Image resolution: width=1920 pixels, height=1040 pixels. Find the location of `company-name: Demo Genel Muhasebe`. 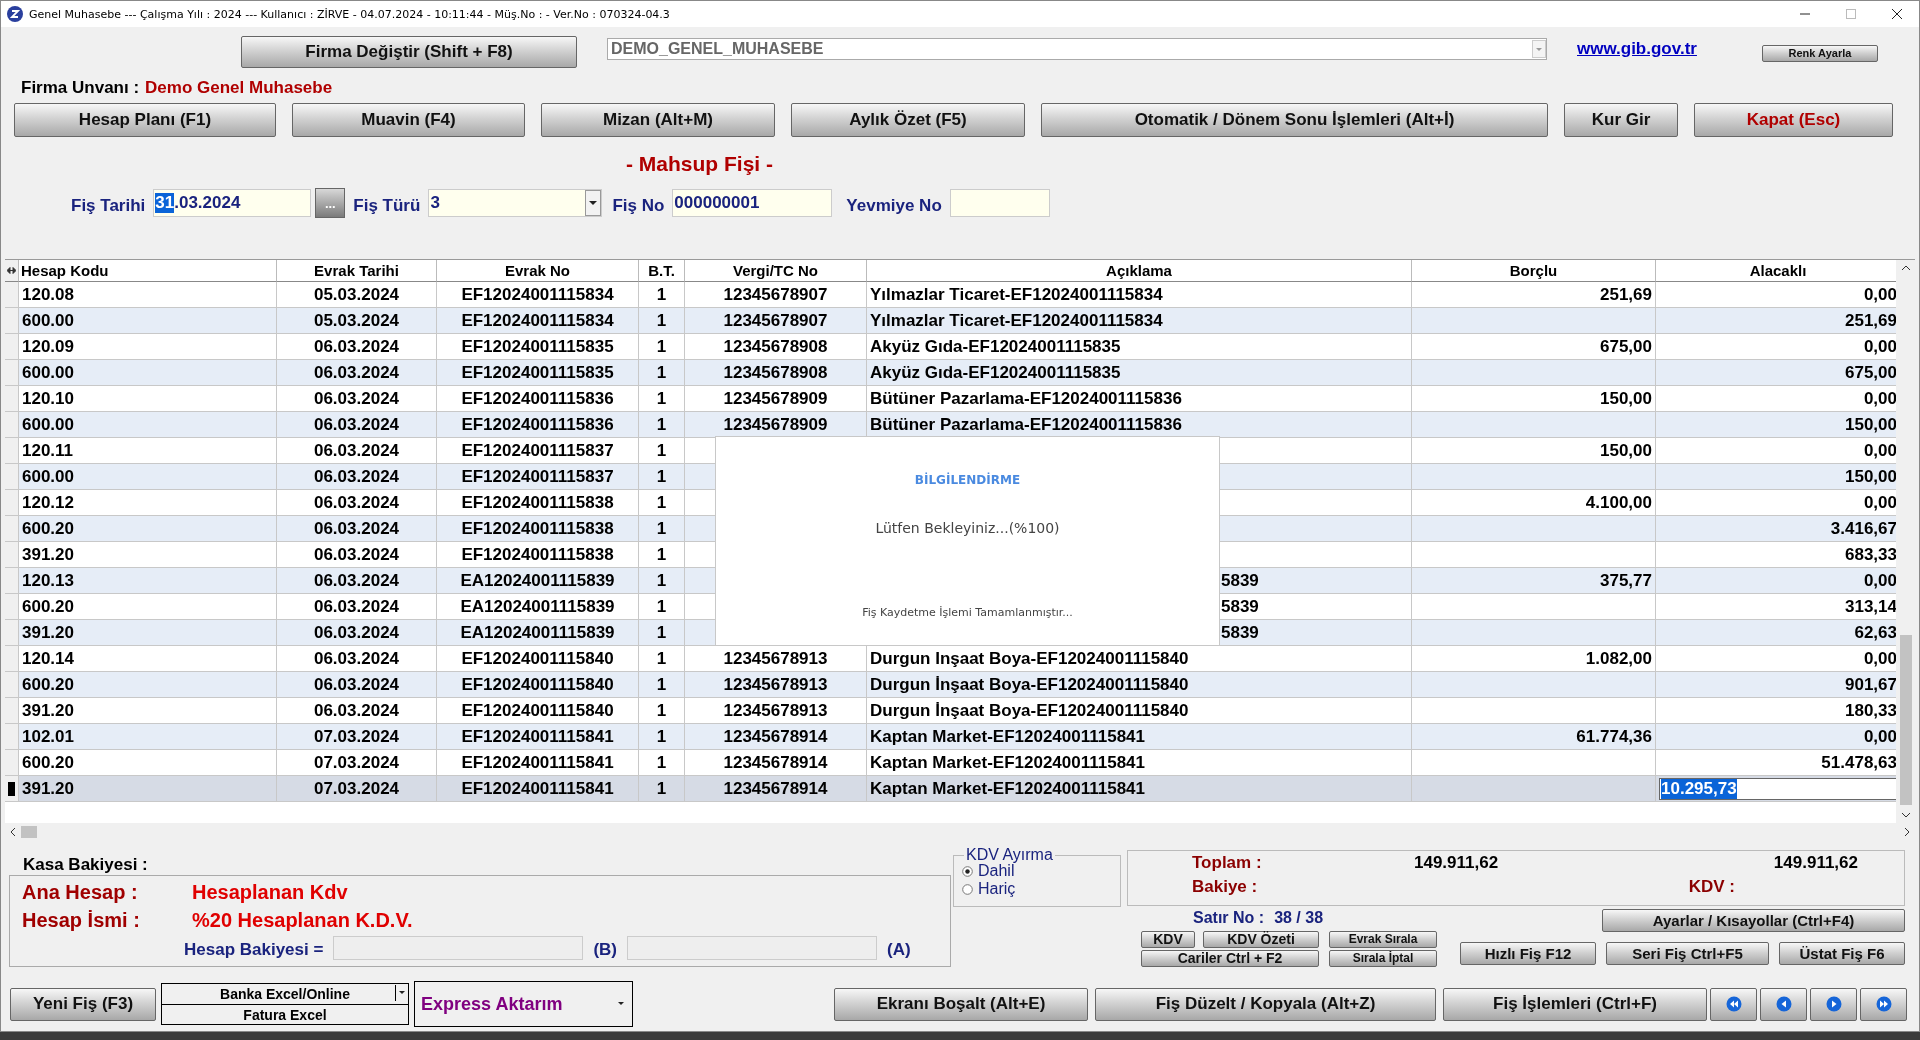

company-name: Demo Genel Muhasebe is located at coordinates (239, 88).